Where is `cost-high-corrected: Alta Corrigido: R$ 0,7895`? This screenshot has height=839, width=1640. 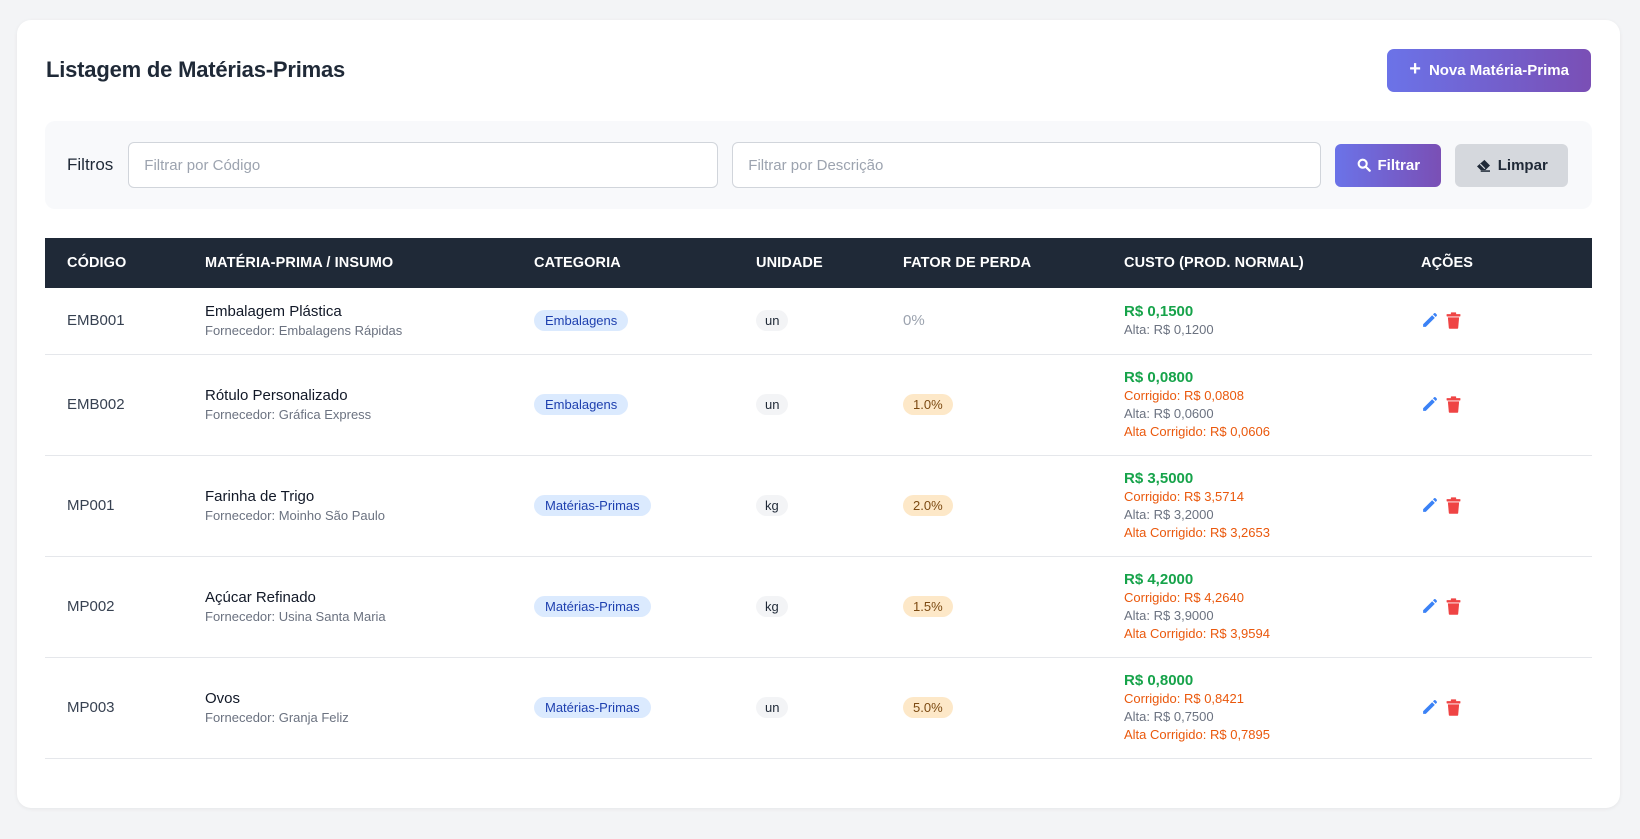 cost-high-corrected: Alta Corrigido: R$ 0,7895 is located at coordinates (1197, 734).